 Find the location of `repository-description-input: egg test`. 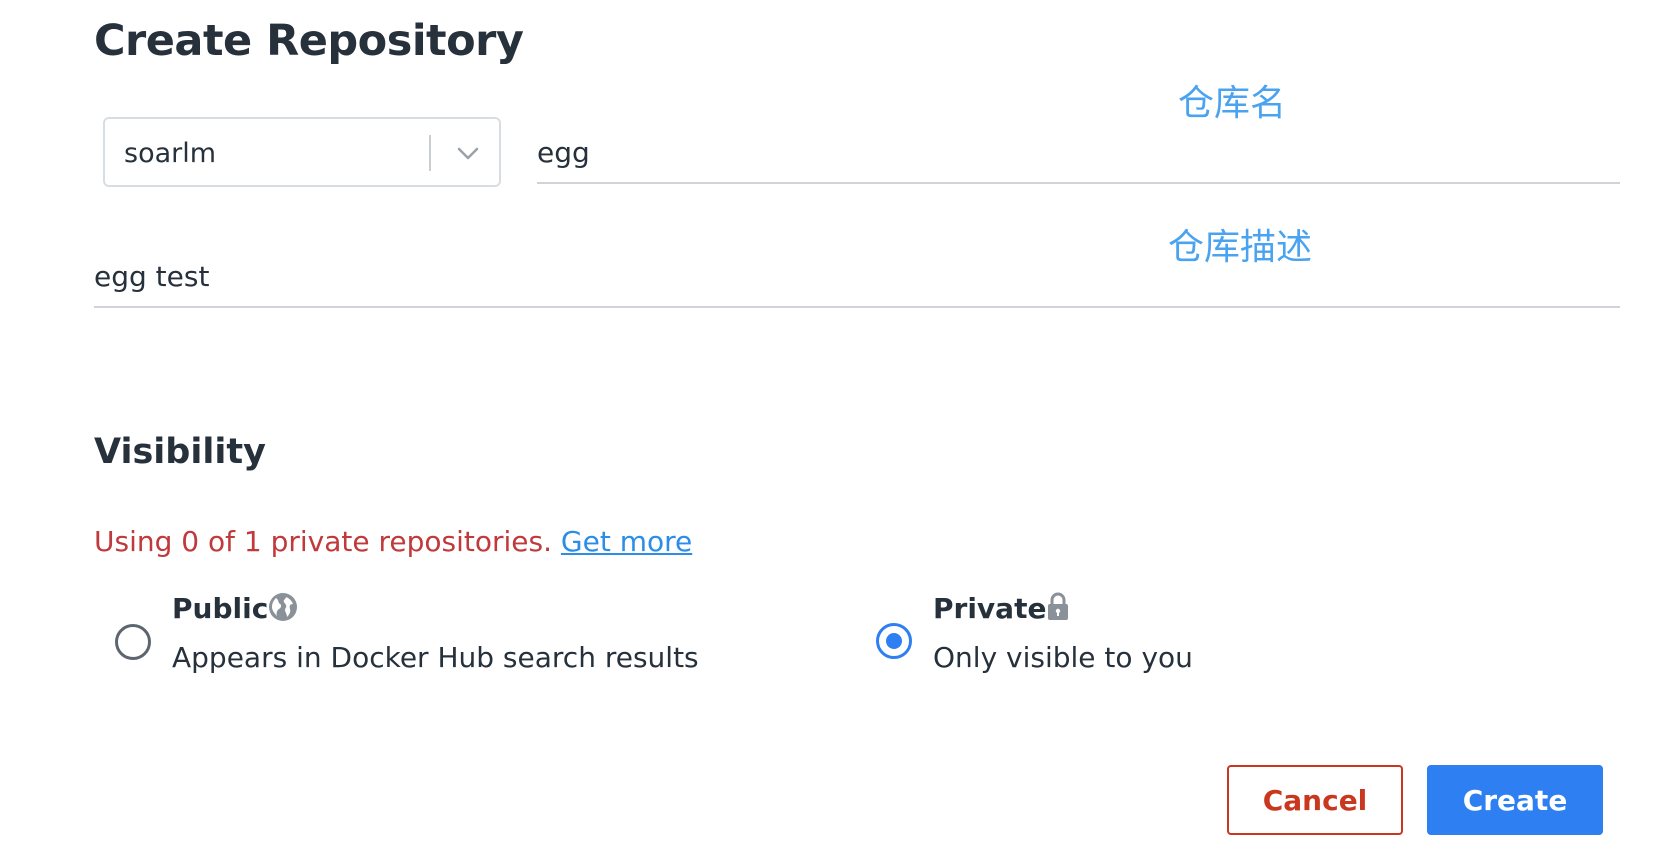

repository-description-input: egg test is located at coordinates (857, 280).